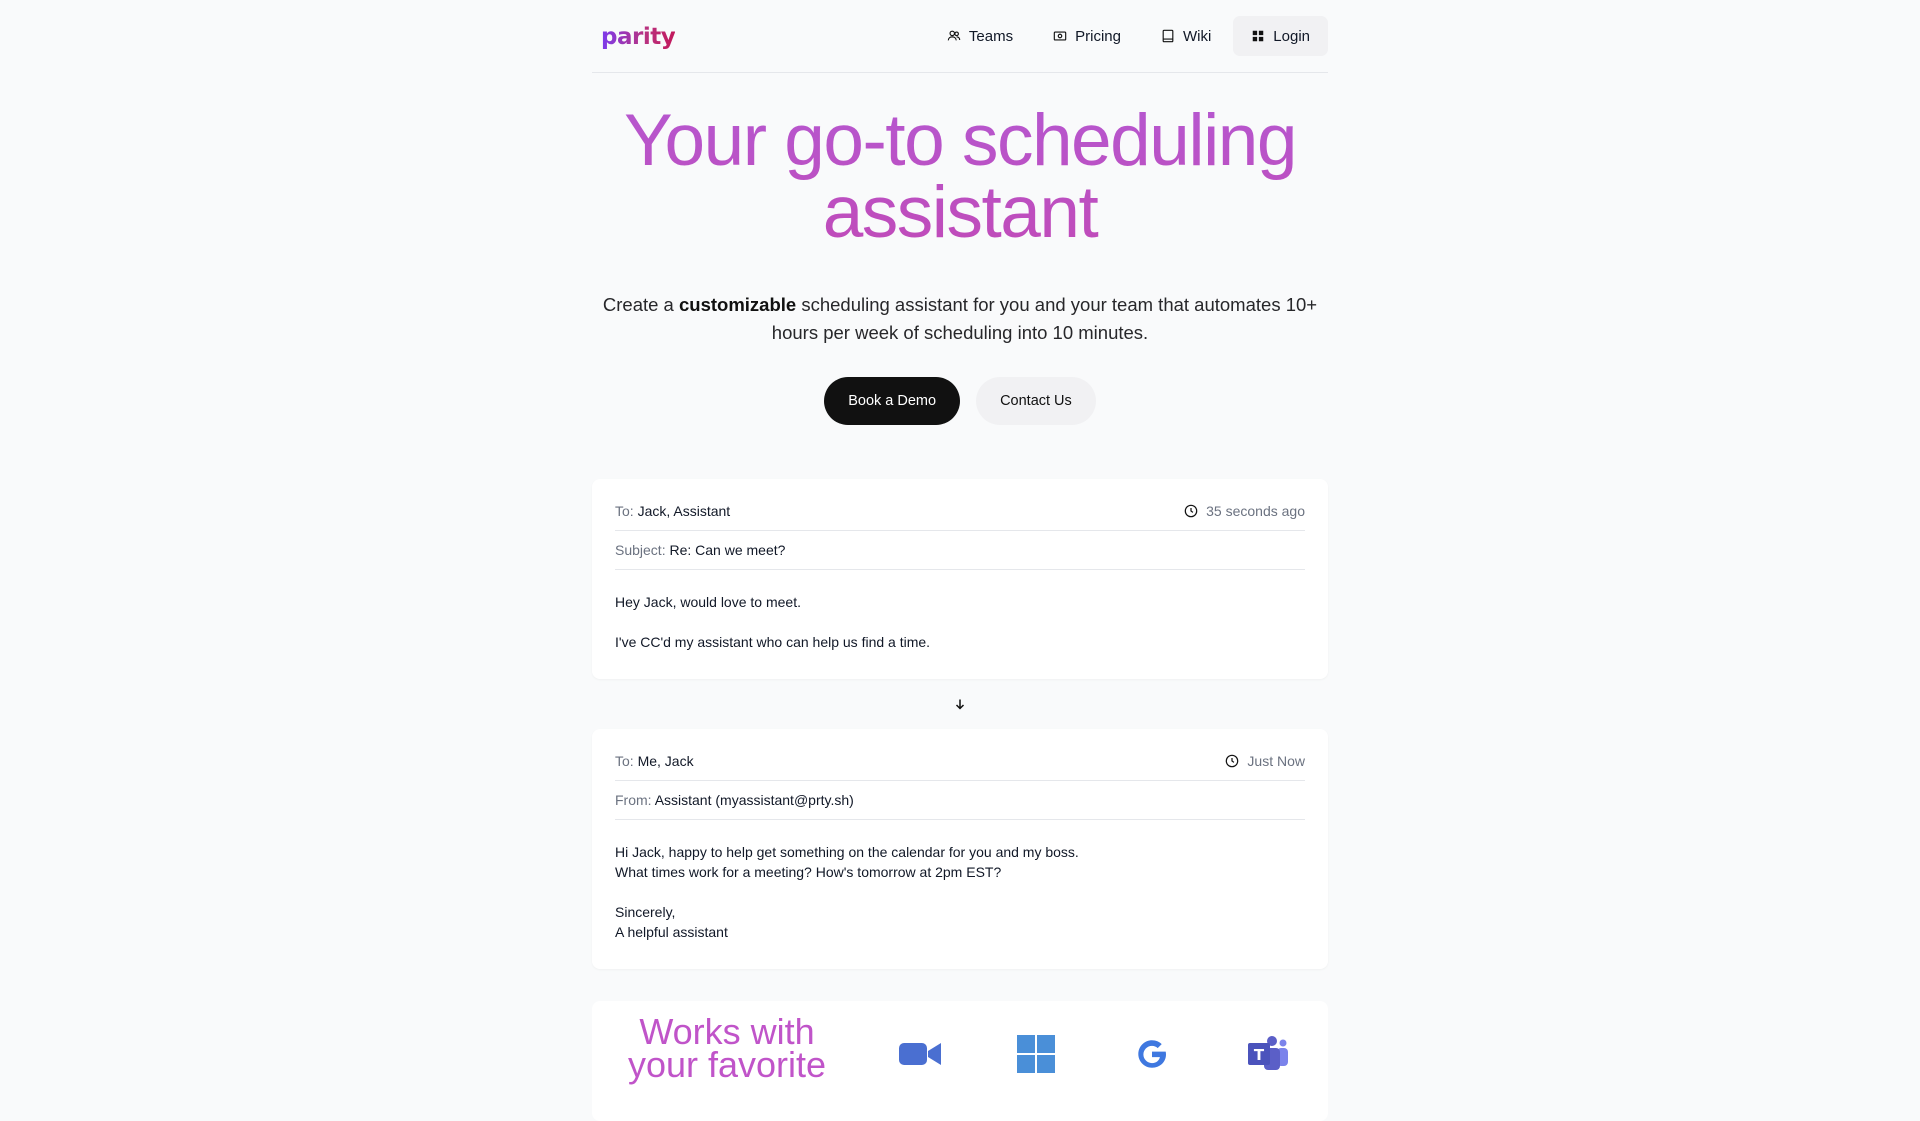 This screenshot has height=1121, width=1920. Describe the element at coordinates (991, 36) in the screenshot. I see `nav-teams-label: Teams` at that location.